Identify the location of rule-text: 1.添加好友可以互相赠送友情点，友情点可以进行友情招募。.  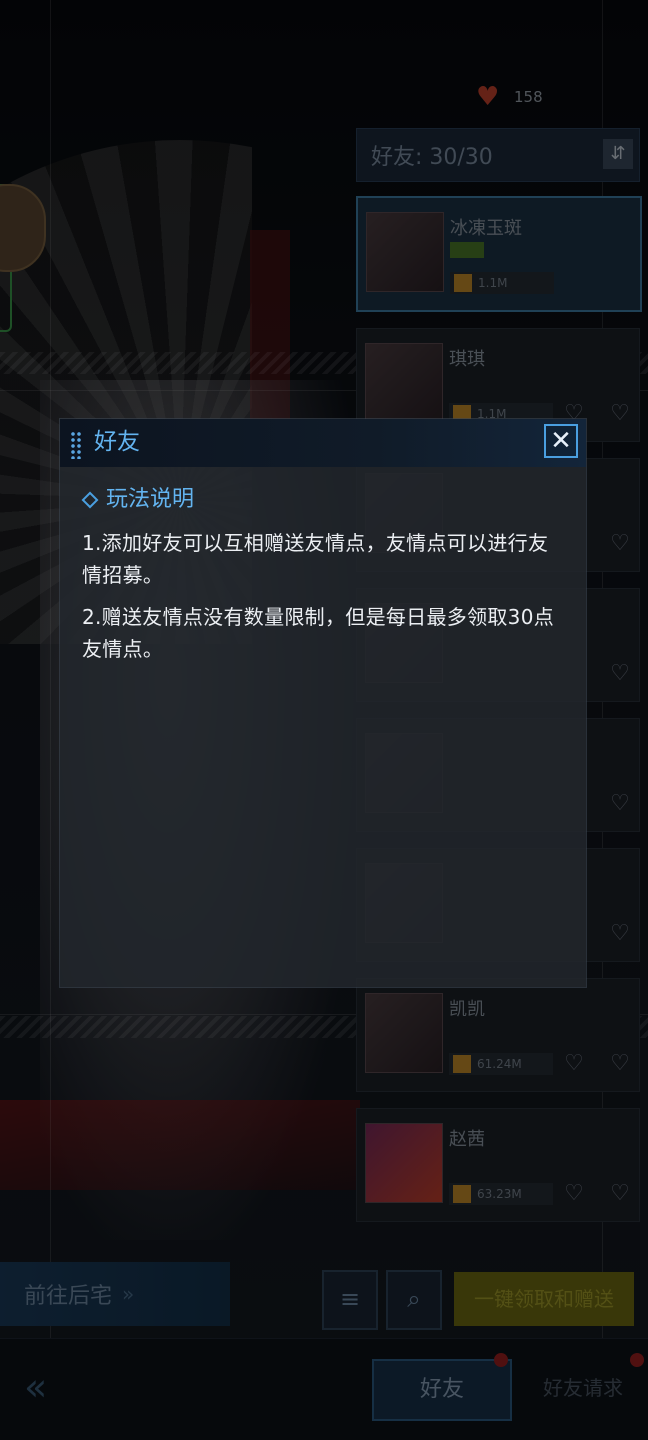
(315, 559).